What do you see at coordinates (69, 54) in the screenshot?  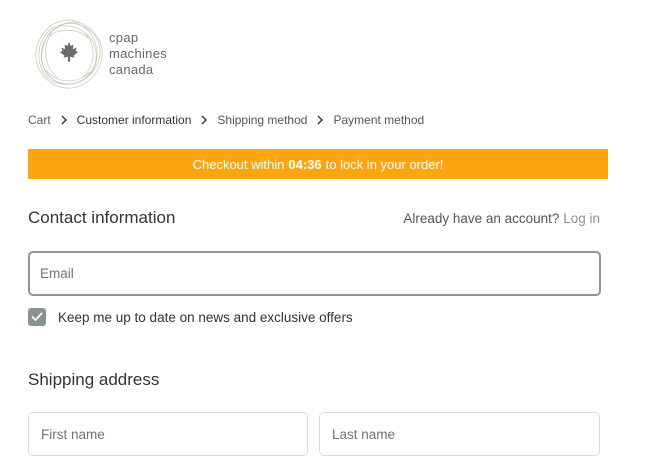 I see `maple-leaf-logo-icon` at bounding box center [69, 54].